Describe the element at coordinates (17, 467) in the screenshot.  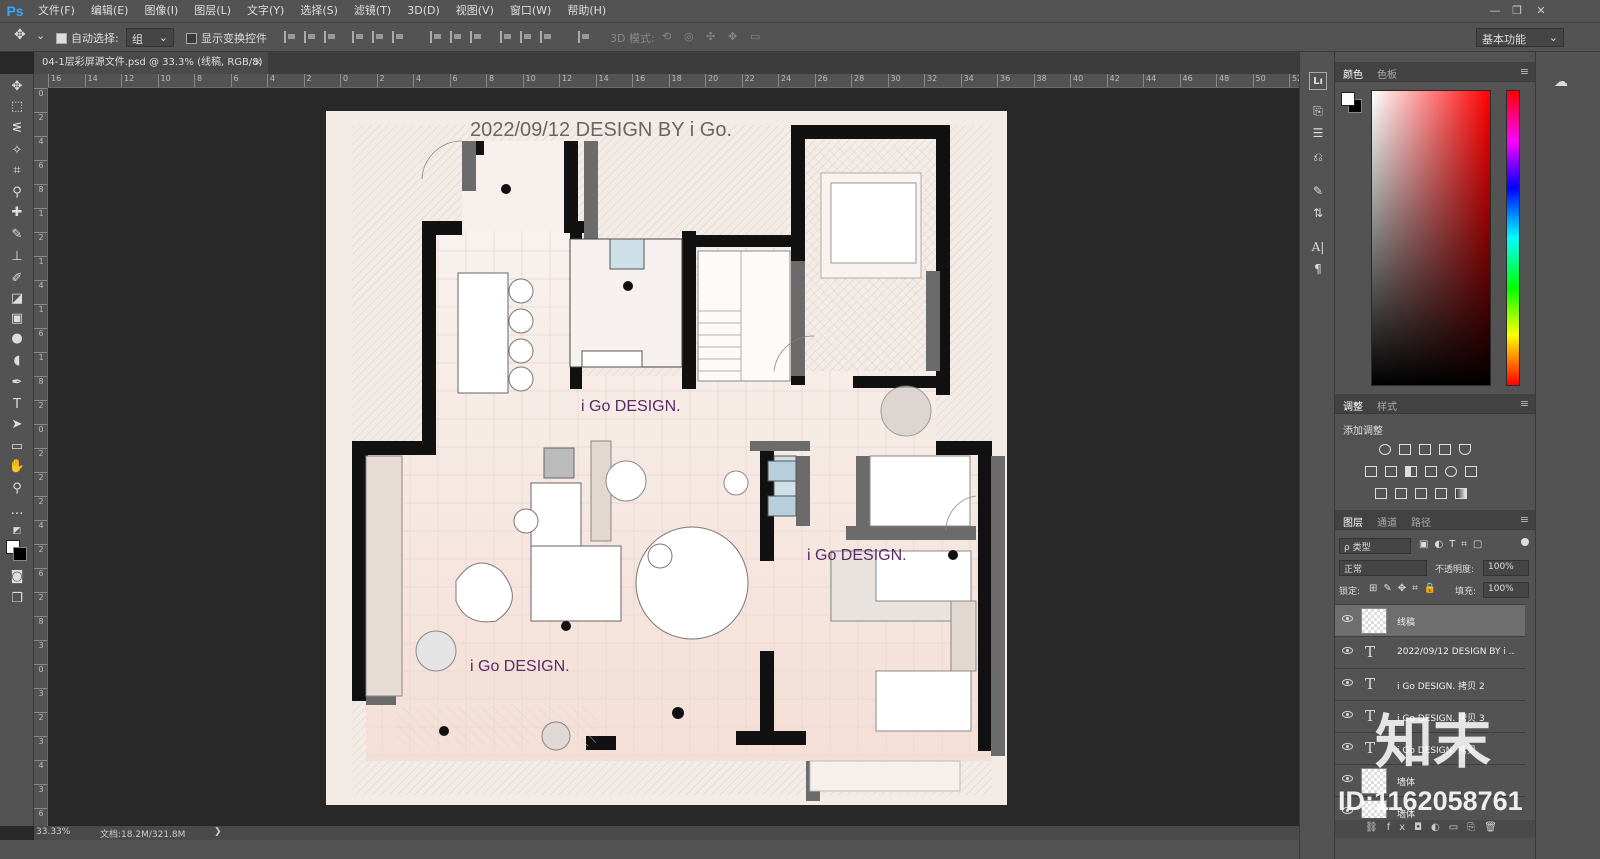
I see `hand-tool-icon: ✋` at that location.